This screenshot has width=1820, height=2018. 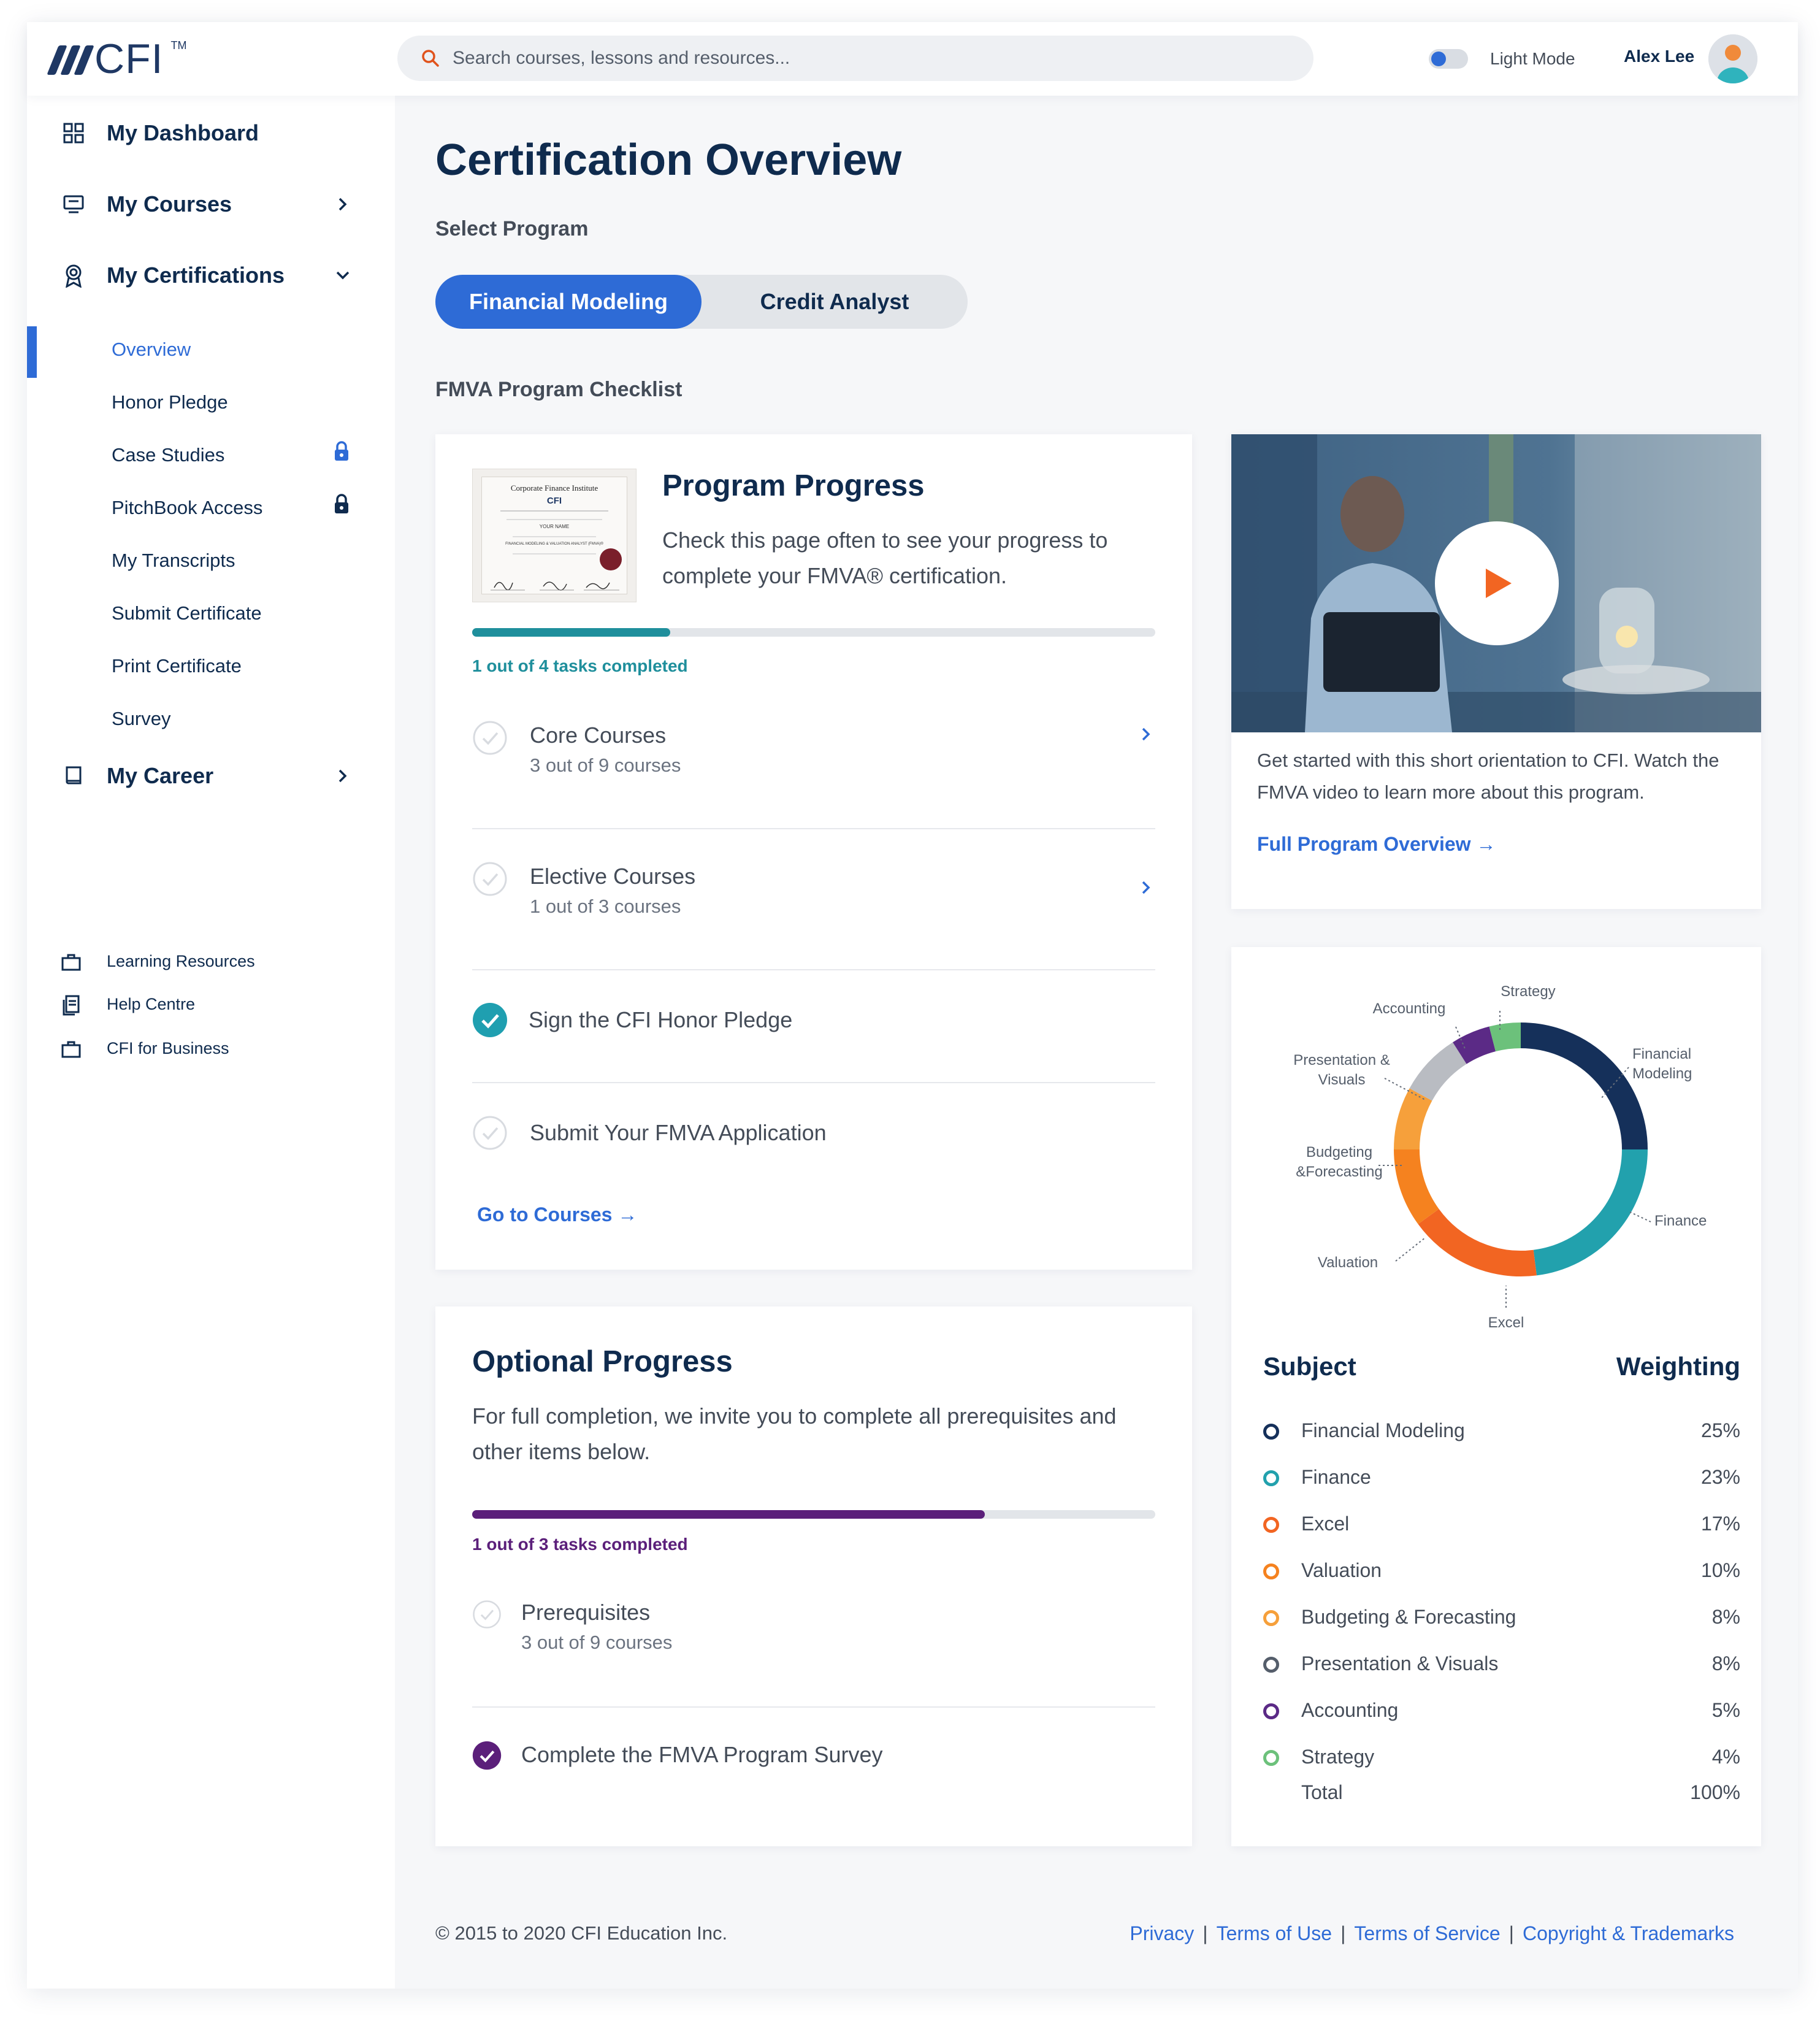 I want to click on legend-subject: Strategy, so click(x=1338, y=1757).